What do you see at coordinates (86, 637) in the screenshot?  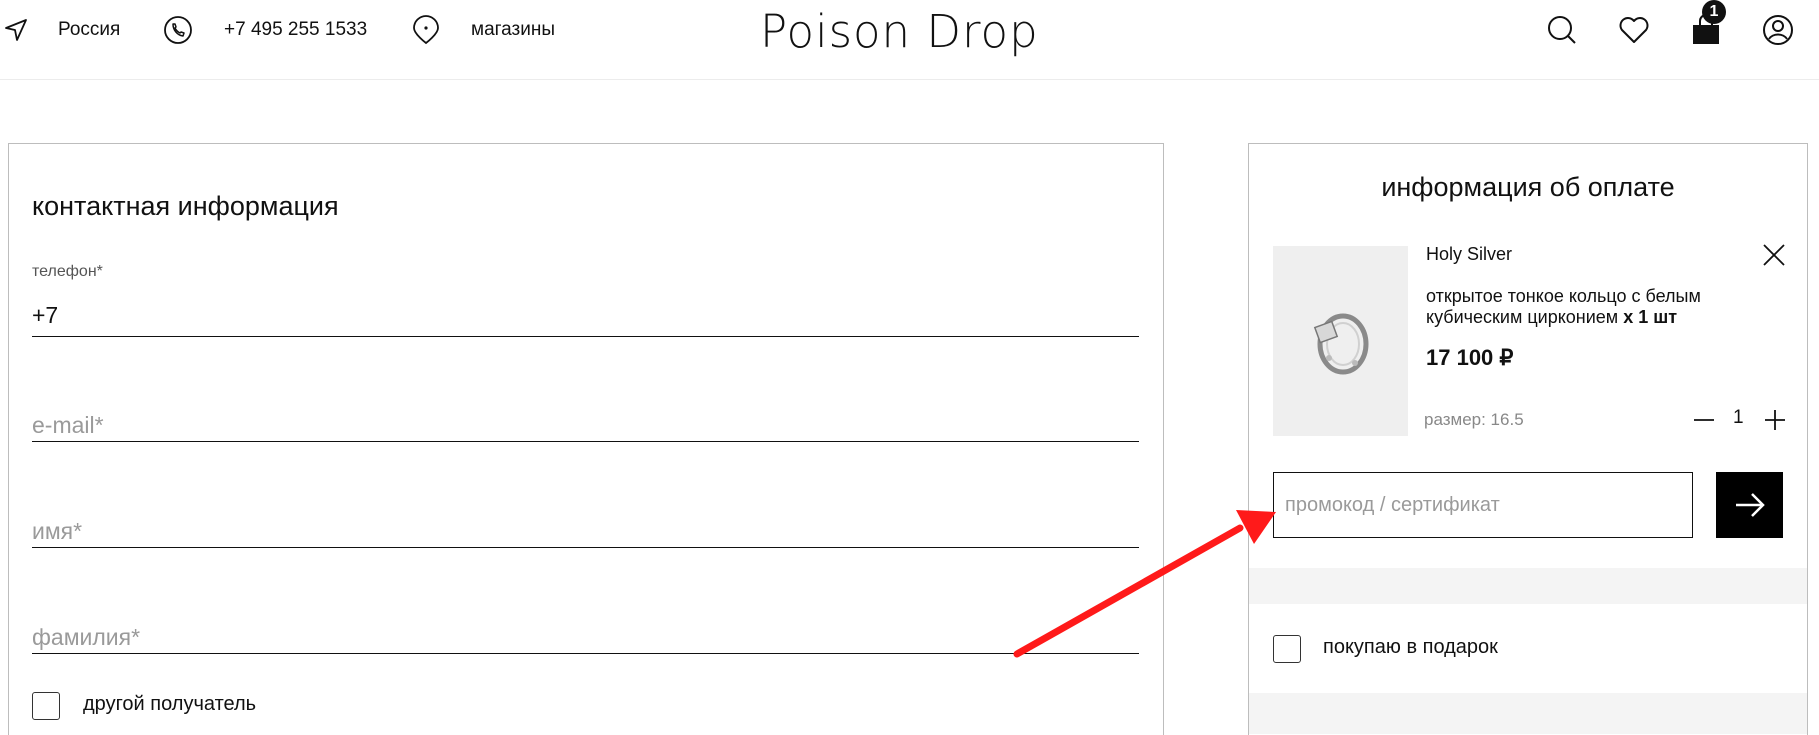 I see `surname-field-placeholder: фамилия*` at bounding box center [86, 637].